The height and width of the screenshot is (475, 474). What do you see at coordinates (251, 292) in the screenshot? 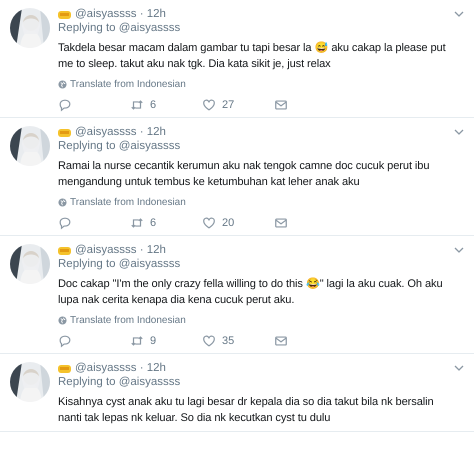
I see `tweet-text: Doc cakap "I'm the only crazy fella willing to do this 😂" lagi la aku cuak. Oh aku lupa nak cerita kenapa dia kena cucuk perut aku.` at bounding box center [251, 292].